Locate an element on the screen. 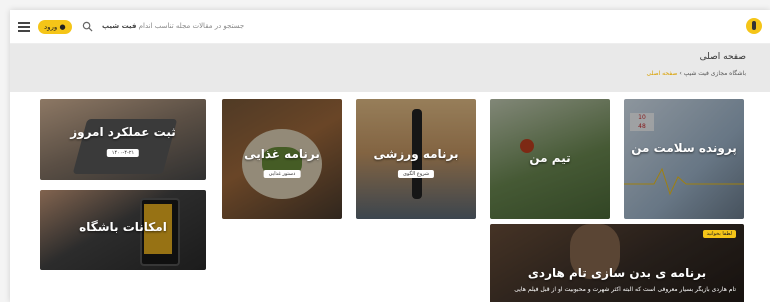 This screenshot has width=770, height=302. card-title: تیم من is located at coordinates (550, 158).